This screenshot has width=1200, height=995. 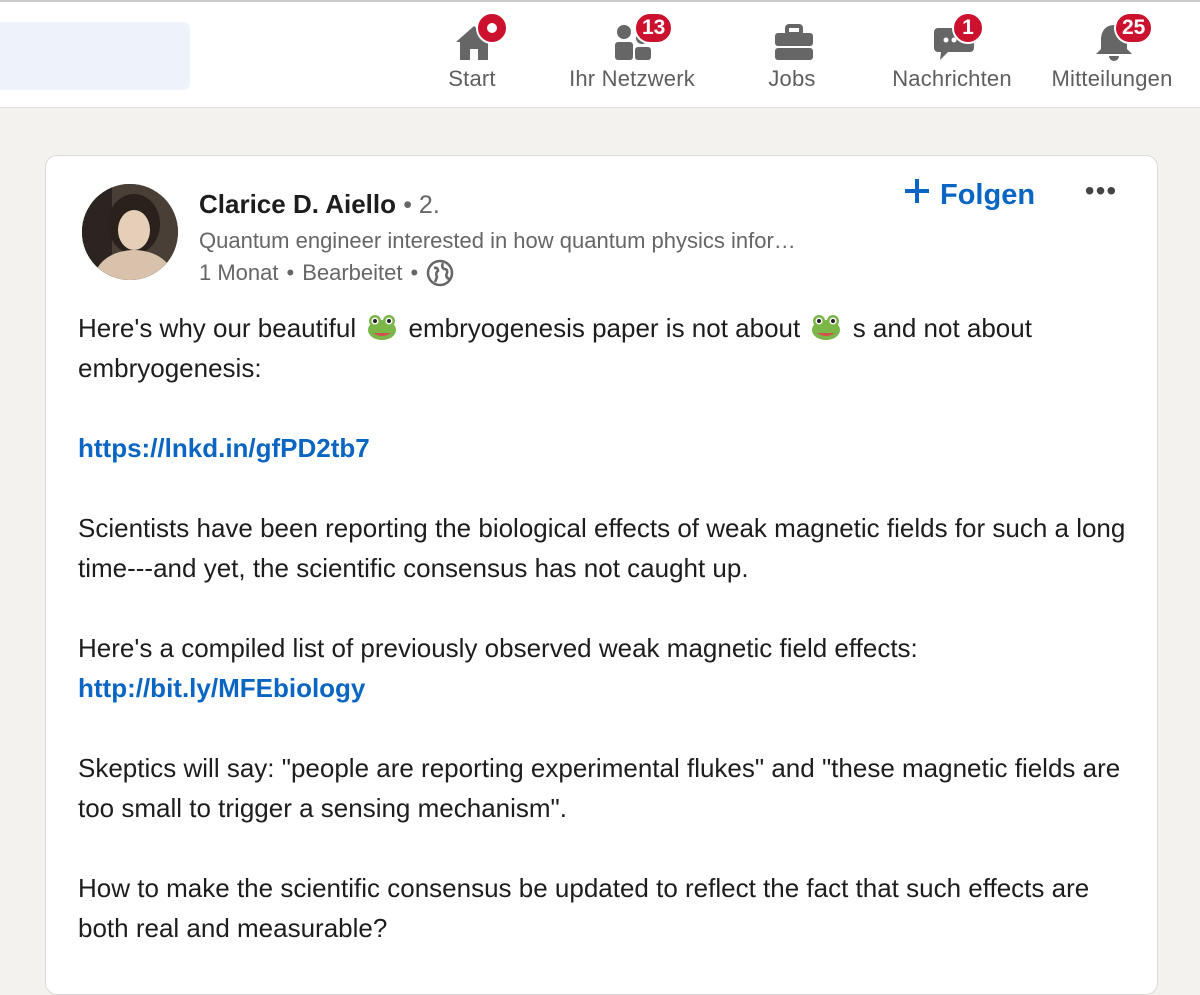 I want to click on briefcase-icon, so click(x=792, y=36).